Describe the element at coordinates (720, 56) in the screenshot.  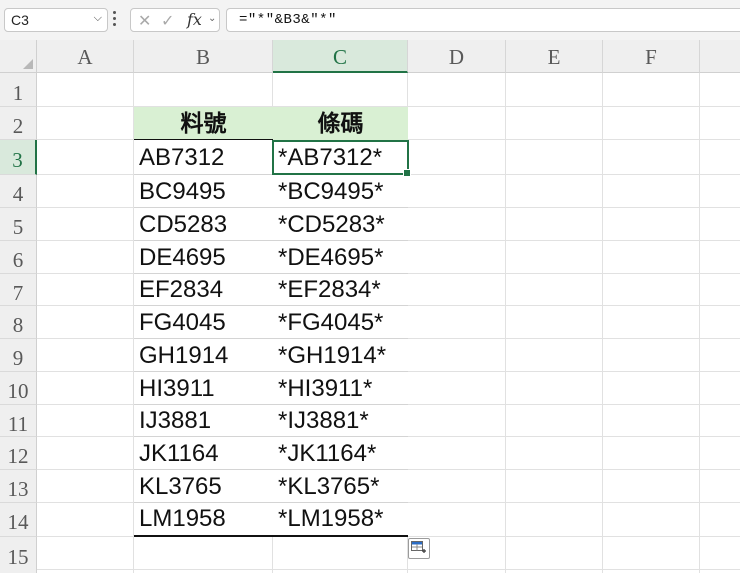
I see `column-header-g` at that location.